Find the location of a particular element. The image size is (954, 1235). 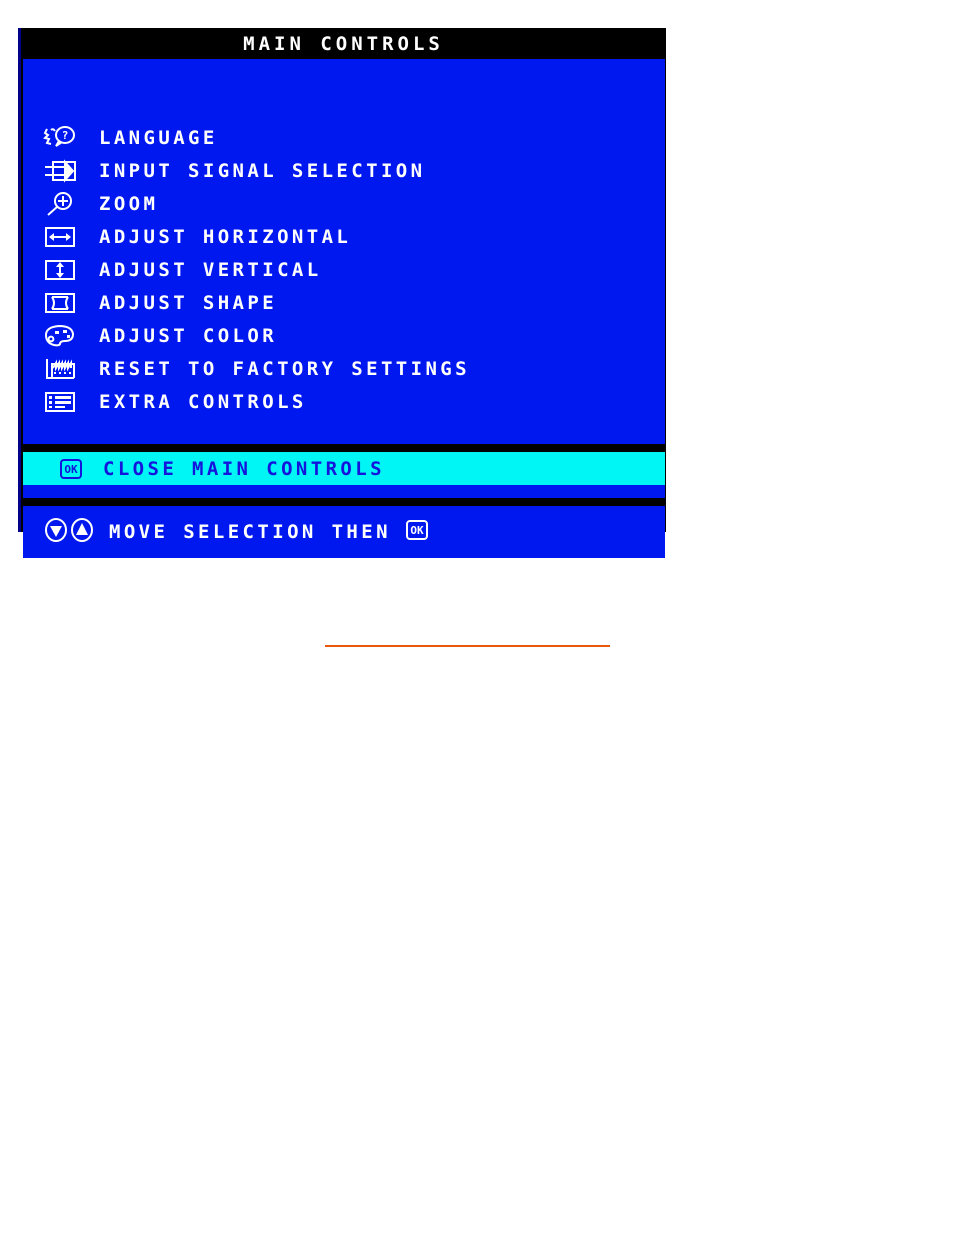

menu-item-label: CLOSE MAIN CONTROLS is located at coordinates (244, 468).